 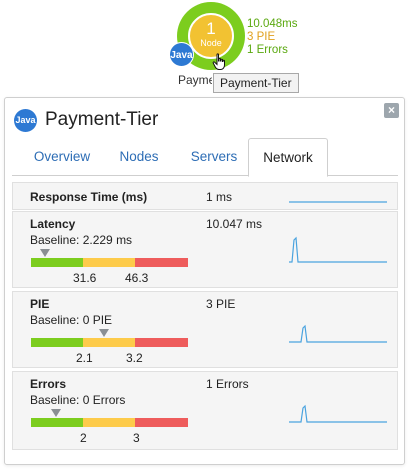 I want to click on tab-servers: Servers, so click(x=214, y=157).